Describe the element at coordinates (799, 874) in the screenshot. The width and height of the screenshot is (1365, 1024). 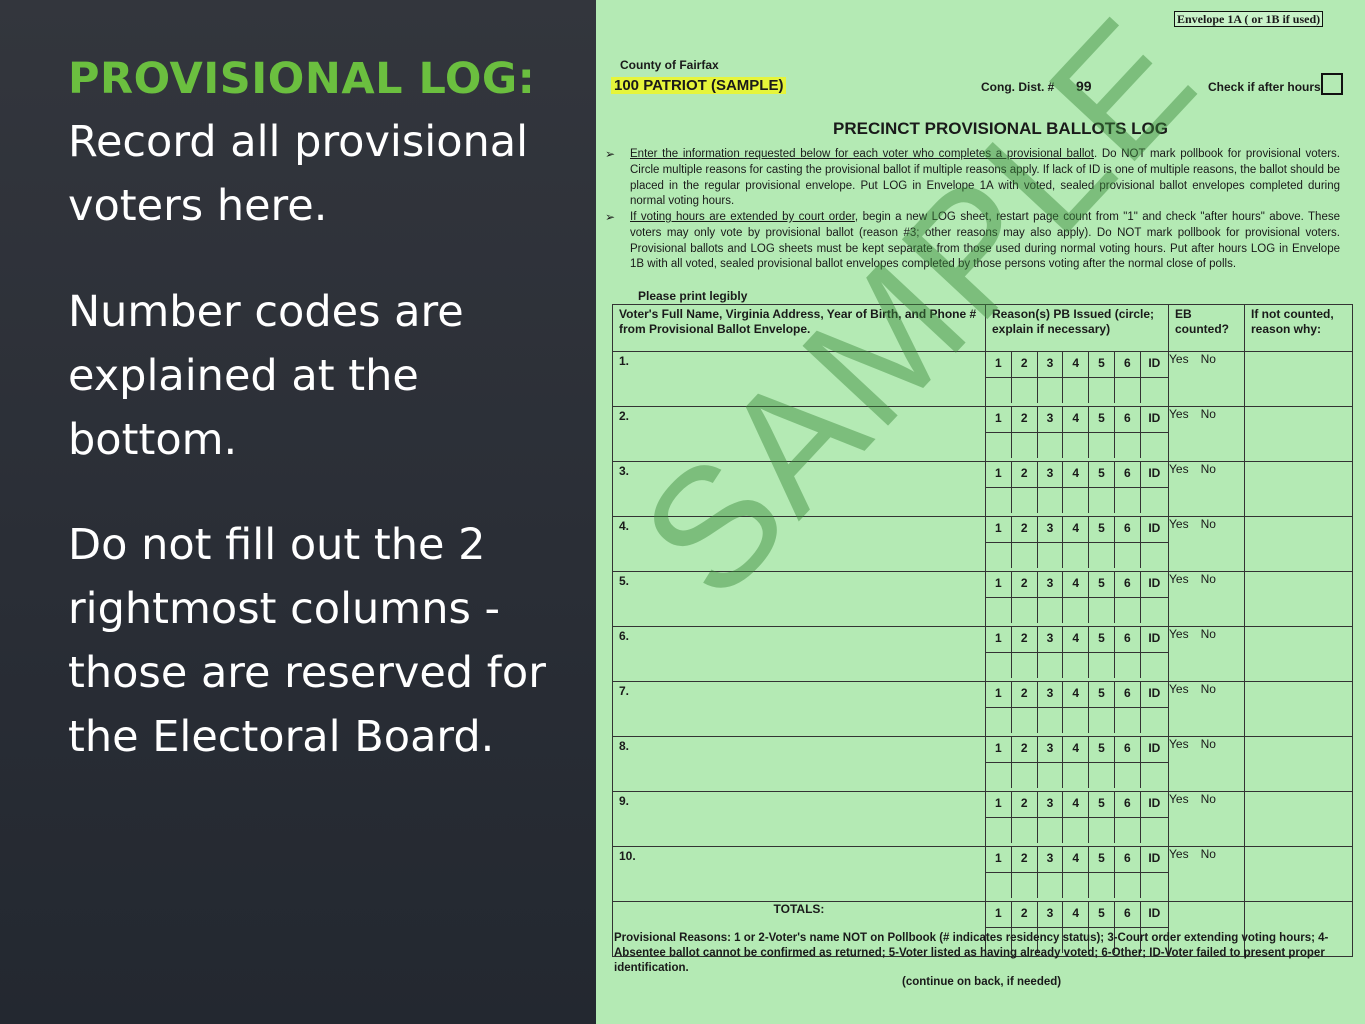
I see `voter-info-cell: 10.` at that location.